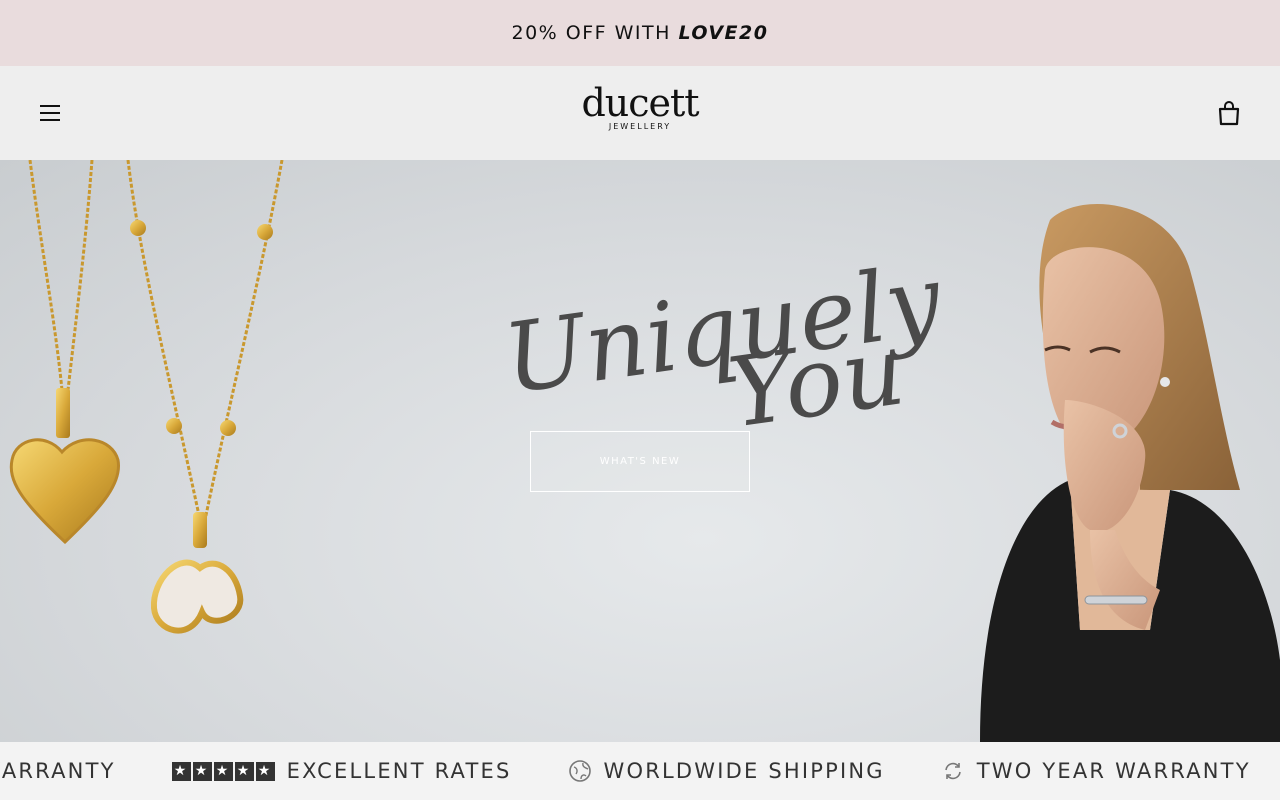 The image size is (1280, 800). I want to click on logo-wordmark: ducett, so click(640, 103).